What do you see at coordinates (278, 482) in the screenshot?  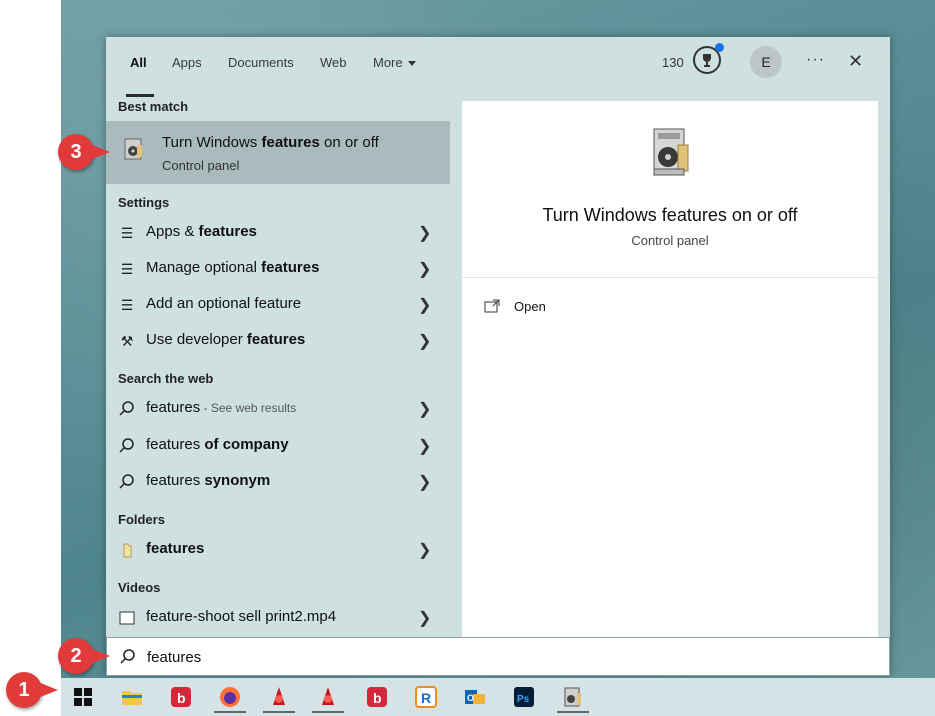 I see `web-item-features-synonym: features synonym ❯` at bounding box center [278, 482].